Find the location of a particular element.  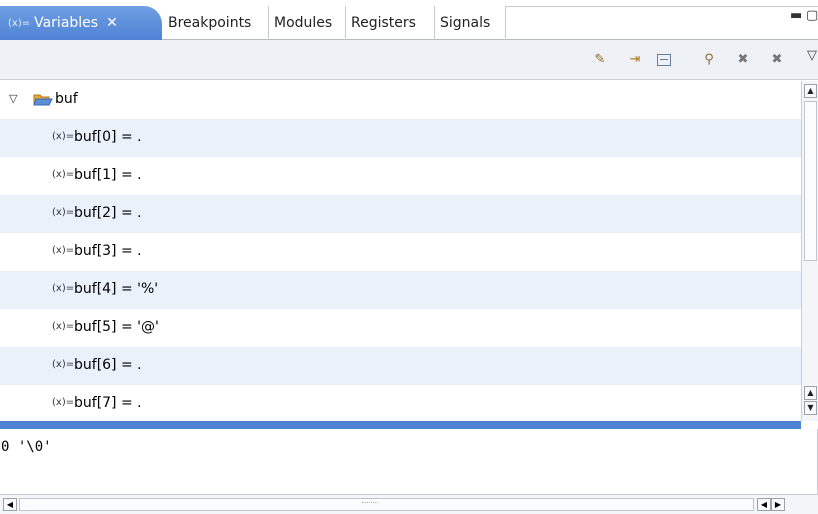

variable-text: buf[2] = . is located at coordinates (108, 213).